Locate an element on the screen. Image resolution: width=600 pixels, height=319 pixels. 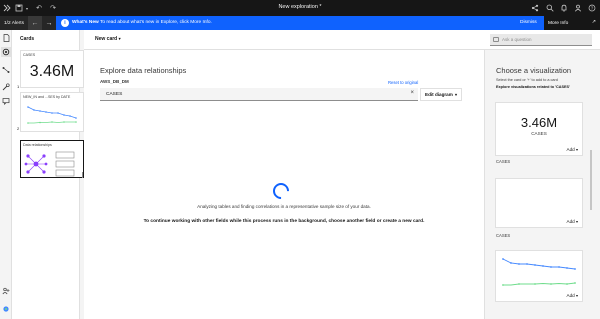
viz-line-chart is located at coordinates (539, 272).